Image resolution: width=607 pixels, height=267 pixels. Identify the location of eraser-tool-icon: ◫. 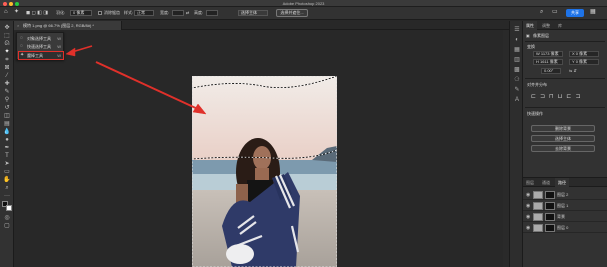
(7, 116).